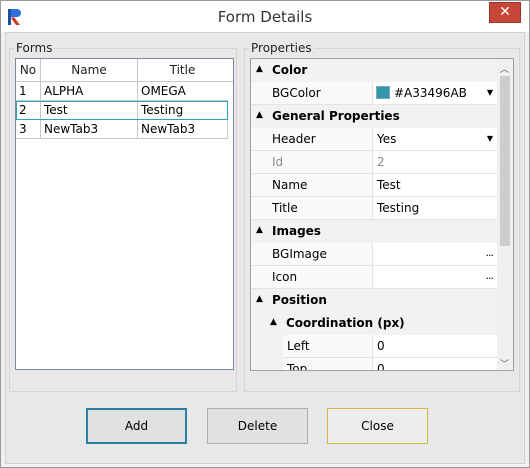 The width and height of the screenshot is (530, 468). I want to click on category-color: ▲ Color, so click(374, 70).